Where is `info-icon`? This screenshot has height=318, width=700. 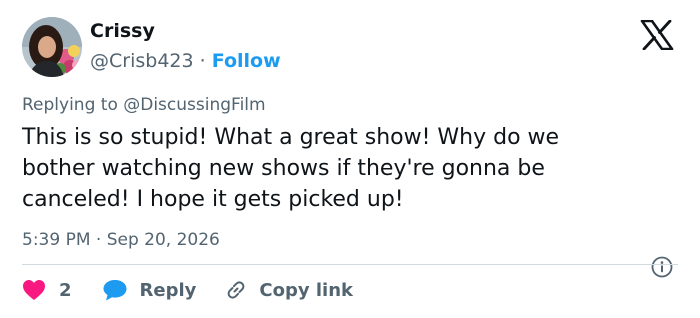 info-icon is located at coordinates (662, 267).